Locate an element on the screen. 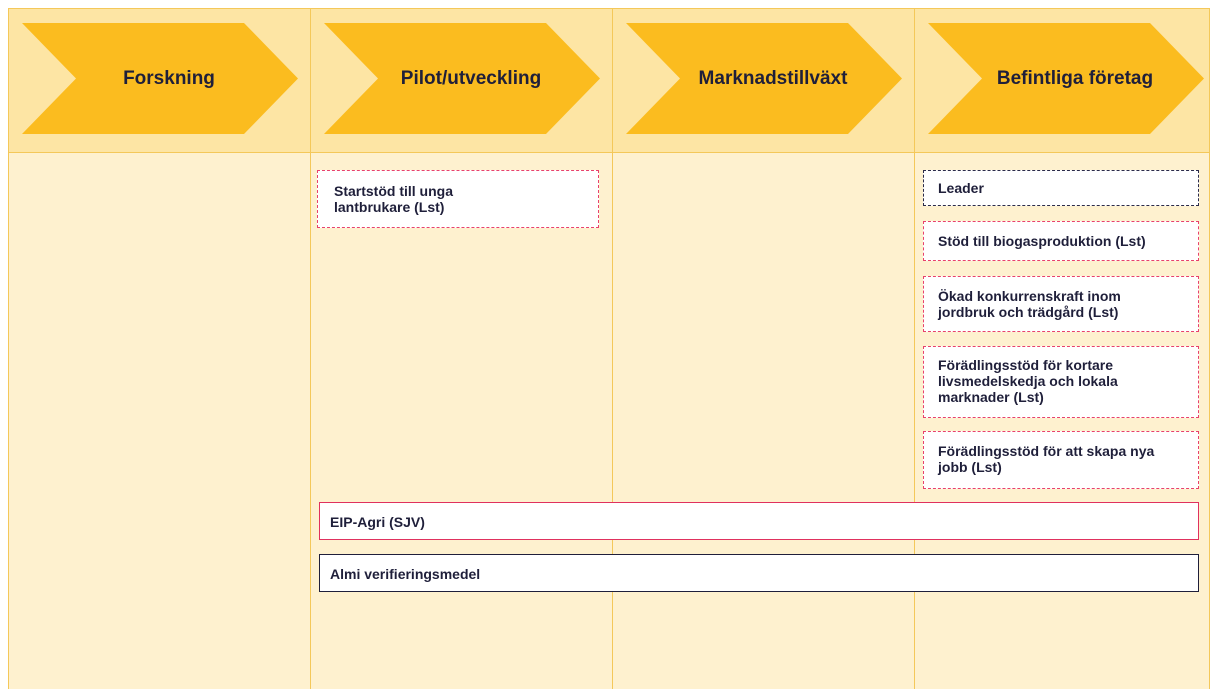  stage-pilot-utveckling: Pilot/utveckling is located at coordinates (462, 78).